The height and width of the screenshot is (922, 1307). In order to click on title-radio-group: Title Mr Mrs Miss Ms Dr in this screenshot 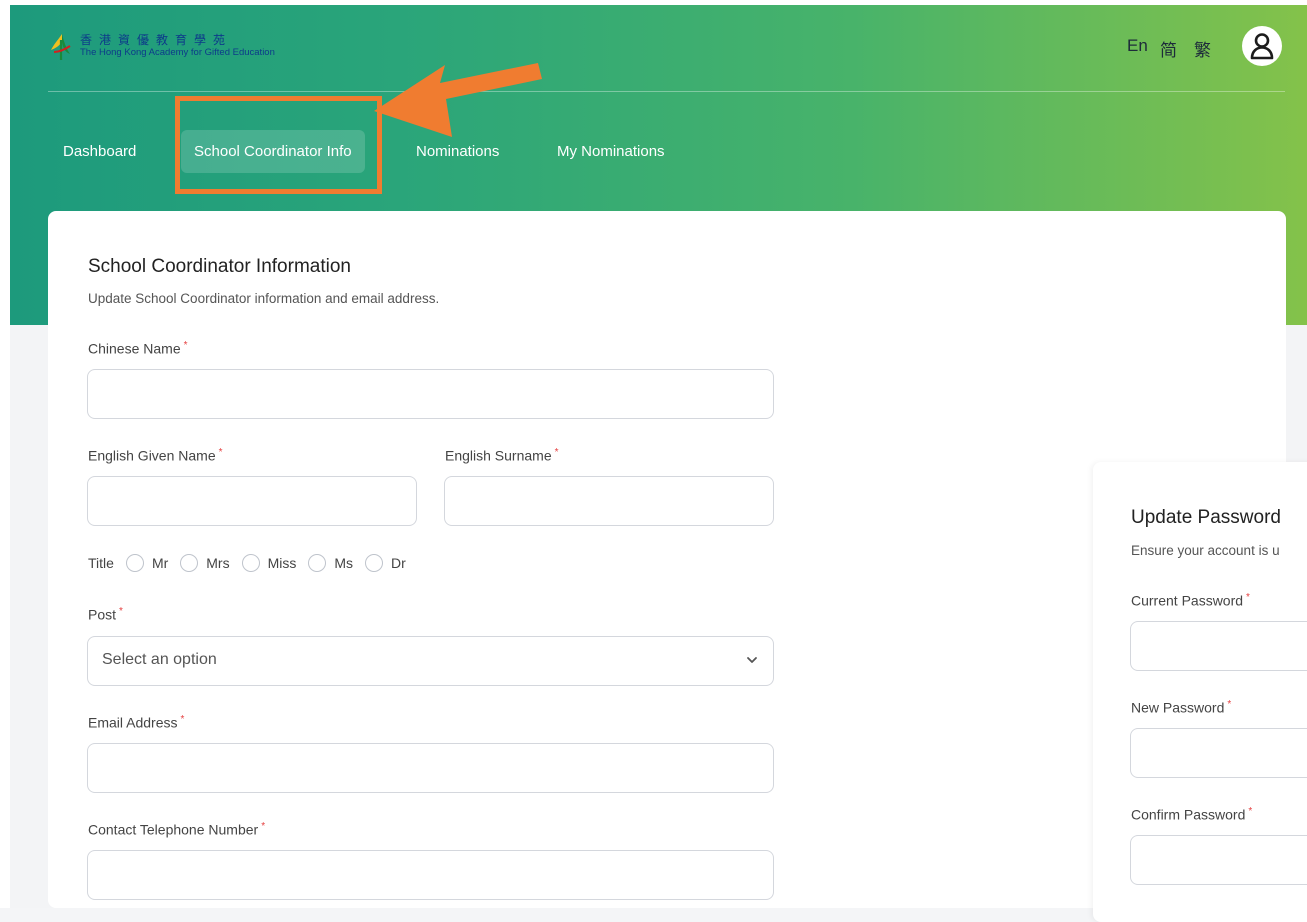, I will do `click(253, 563)`.